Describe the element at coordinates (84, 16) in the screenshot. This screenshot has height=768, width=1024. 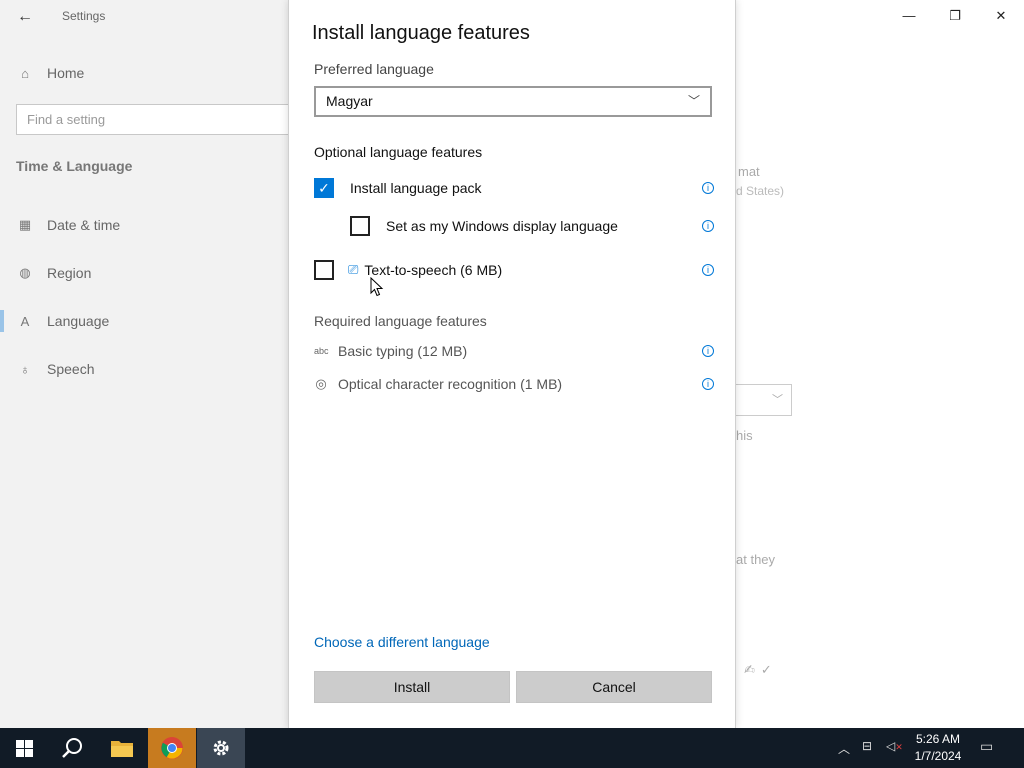
I see `app-title: Settings` at that location.